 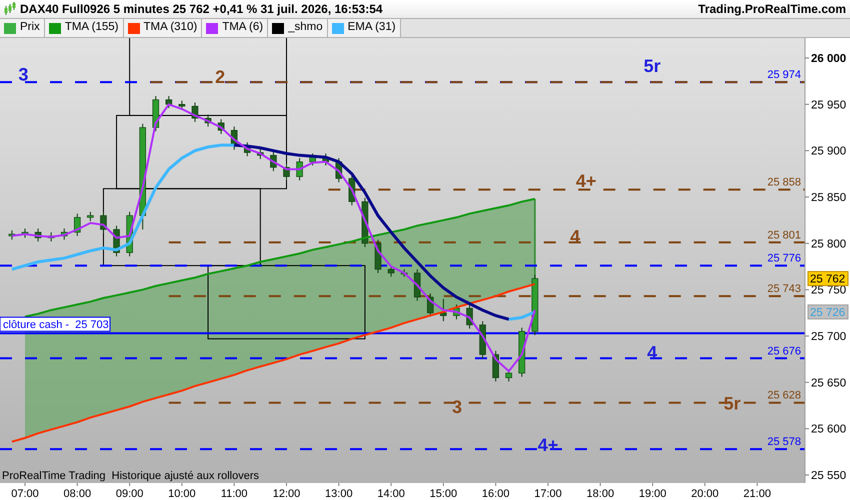 I want to click on axis-label: 08:00, so click(x=78, y=494).